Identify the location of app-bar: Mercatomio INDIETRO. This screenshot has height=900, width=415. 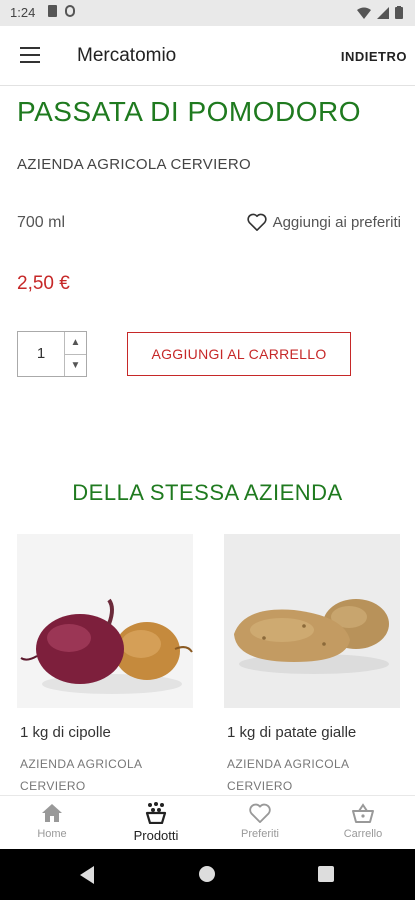
(207, 56).